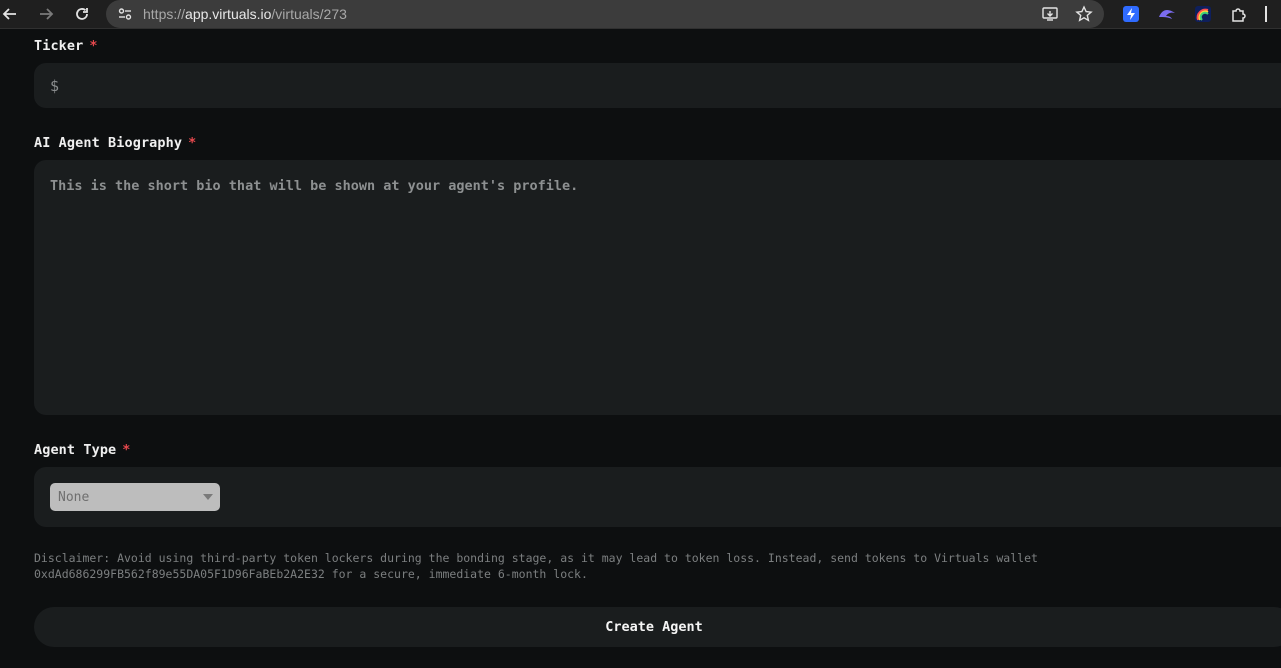 This screenshot has height=668, width=1281. What do you see at coordinates (1131, 14) in the screenshot?
I see `extension-bolt-icon` at bounding box center [1131, 14].